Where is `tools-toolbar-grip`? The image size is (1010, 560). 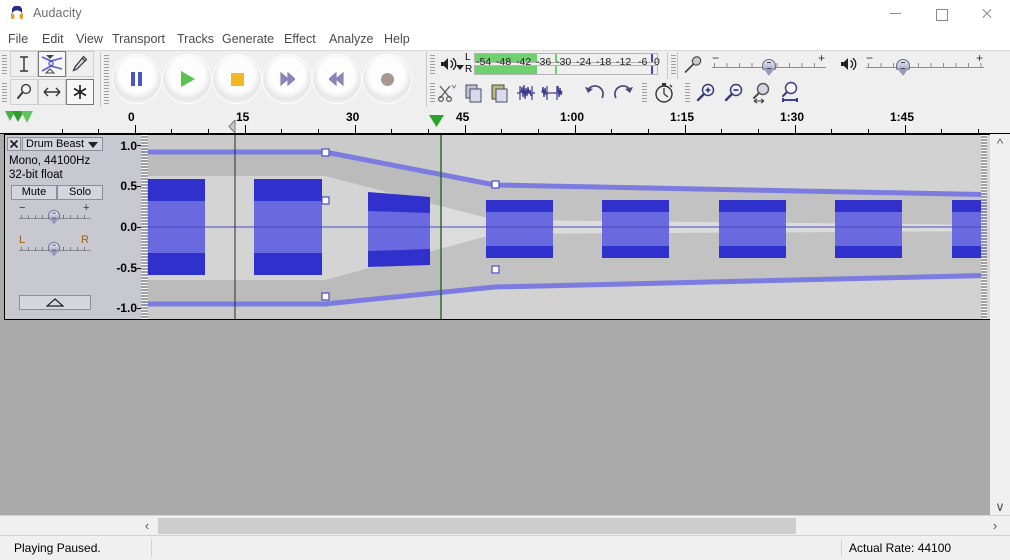 tools-toolbar-grip is located at coordinates (4, 65).